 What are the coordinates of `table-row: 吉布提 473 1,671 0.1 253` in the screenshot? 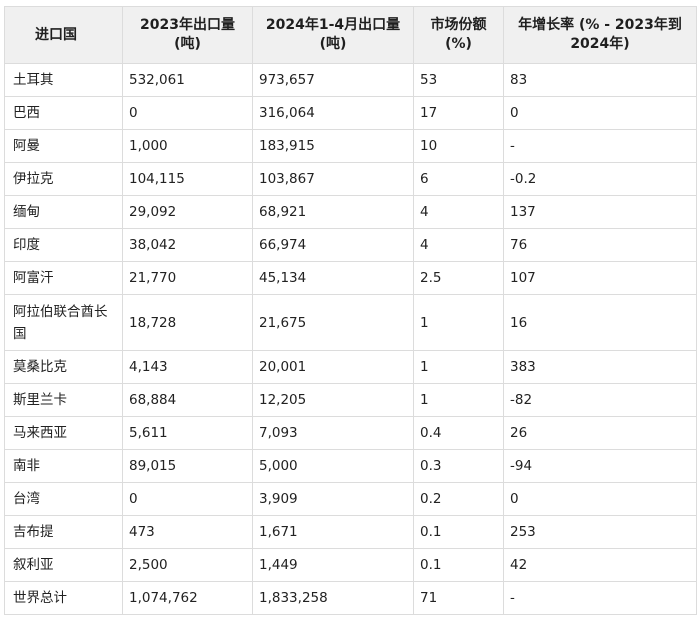 It's located at (350, 532).